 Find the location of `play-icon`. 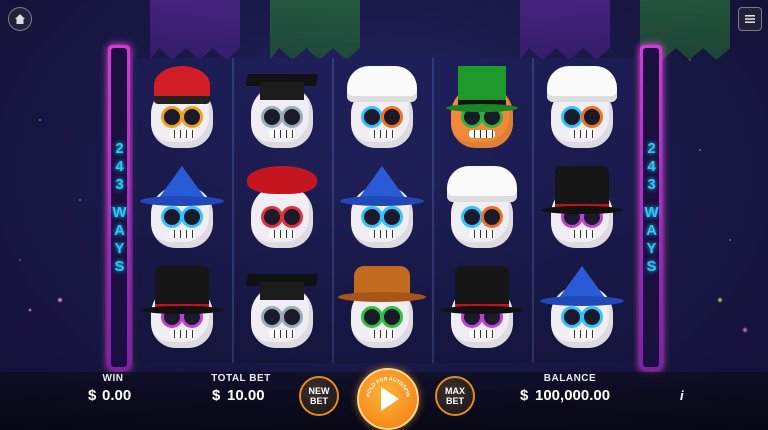

play-icon is located at coordinates (390, 399).